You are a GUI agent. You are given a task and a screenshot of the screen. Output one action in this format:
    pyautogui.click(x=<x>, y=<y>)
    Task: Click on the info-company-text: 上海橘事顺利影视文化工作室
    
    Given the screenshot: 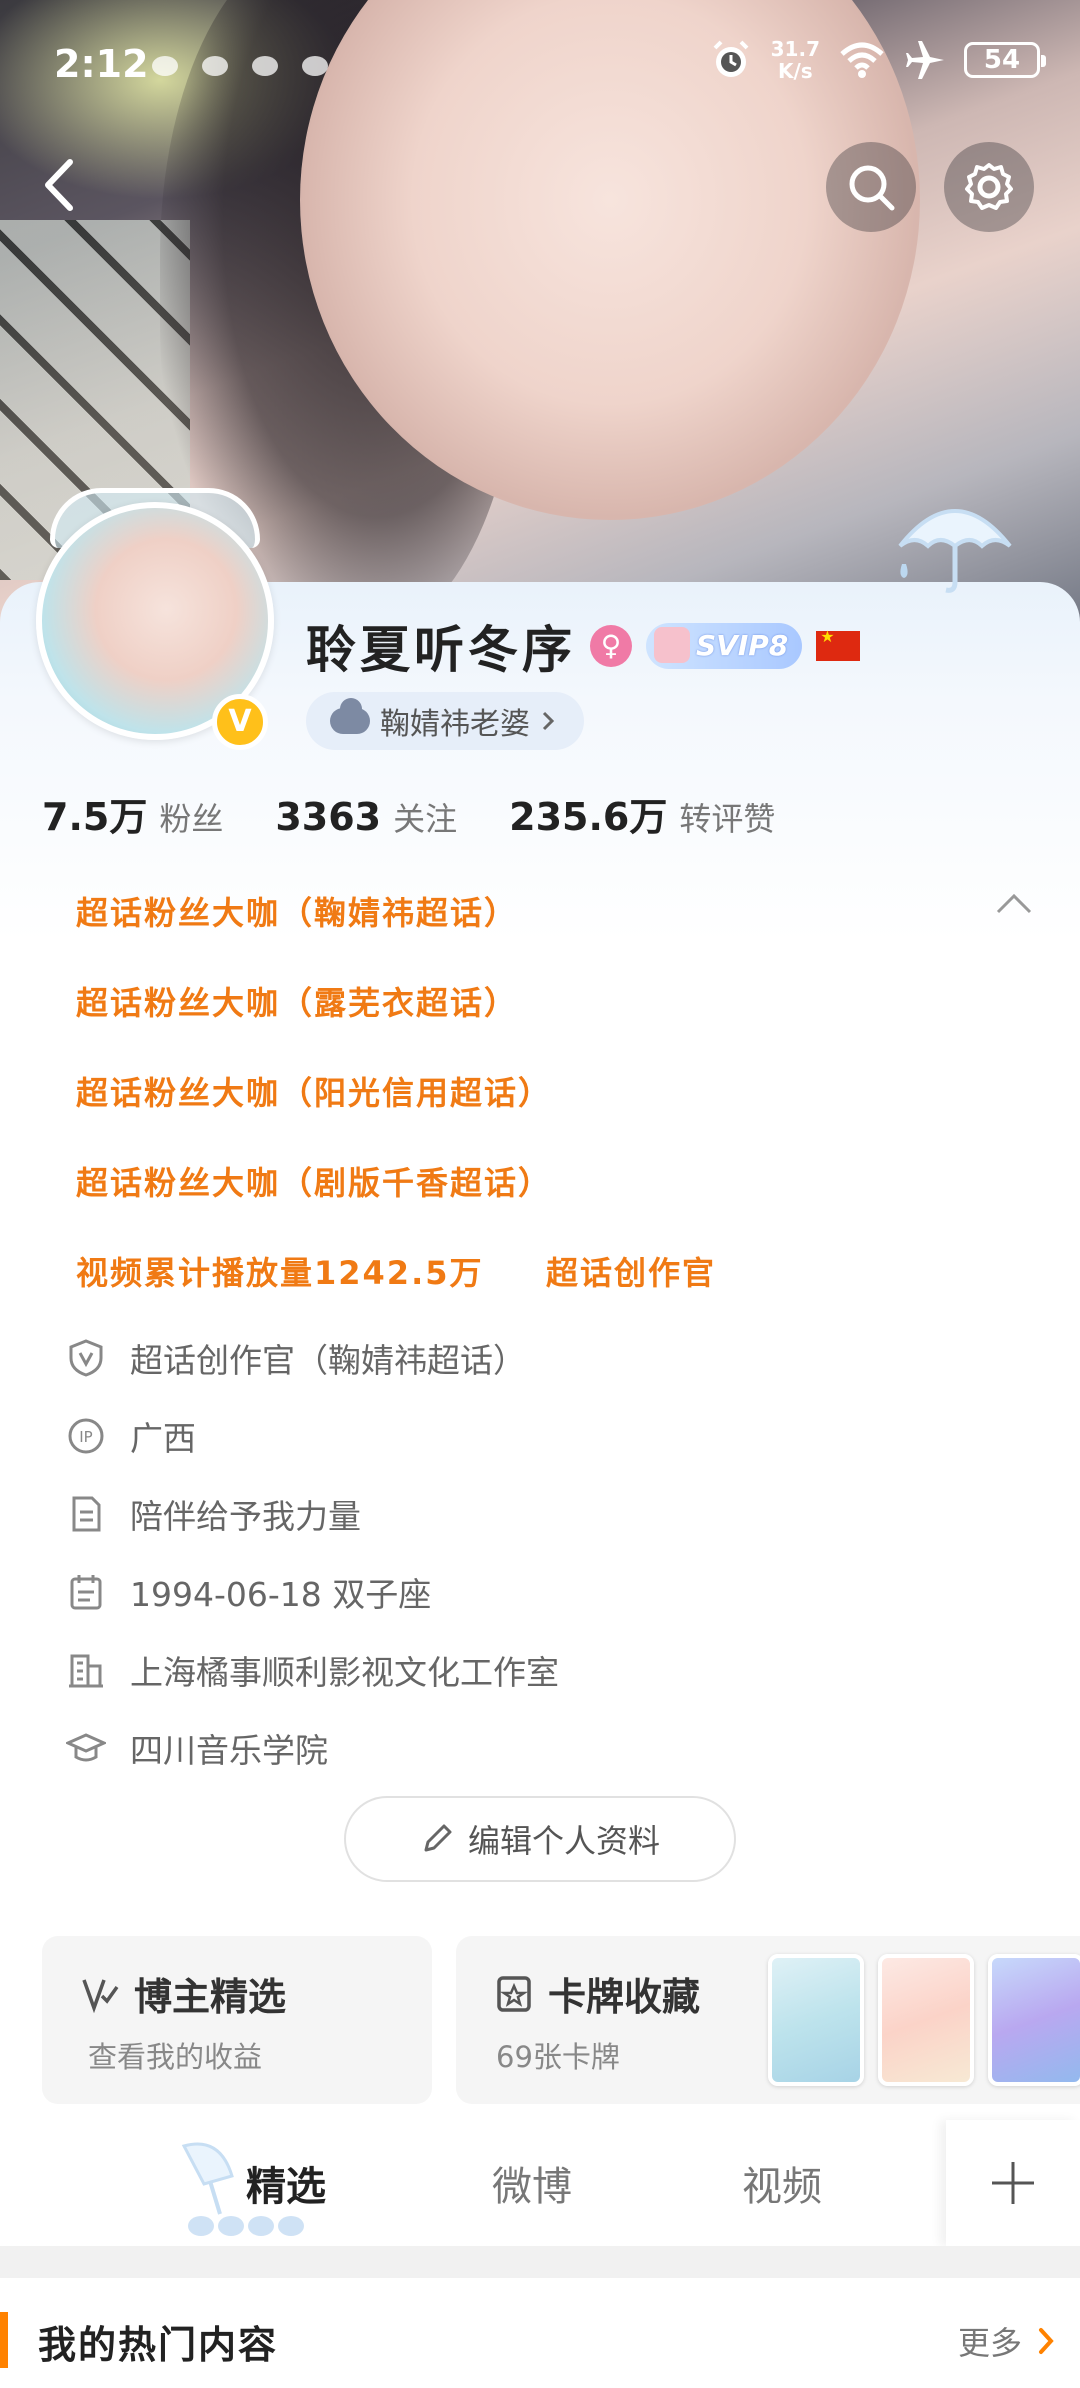 What is the action you would take?
    pyautogui.click(x=344, y=1672)
    